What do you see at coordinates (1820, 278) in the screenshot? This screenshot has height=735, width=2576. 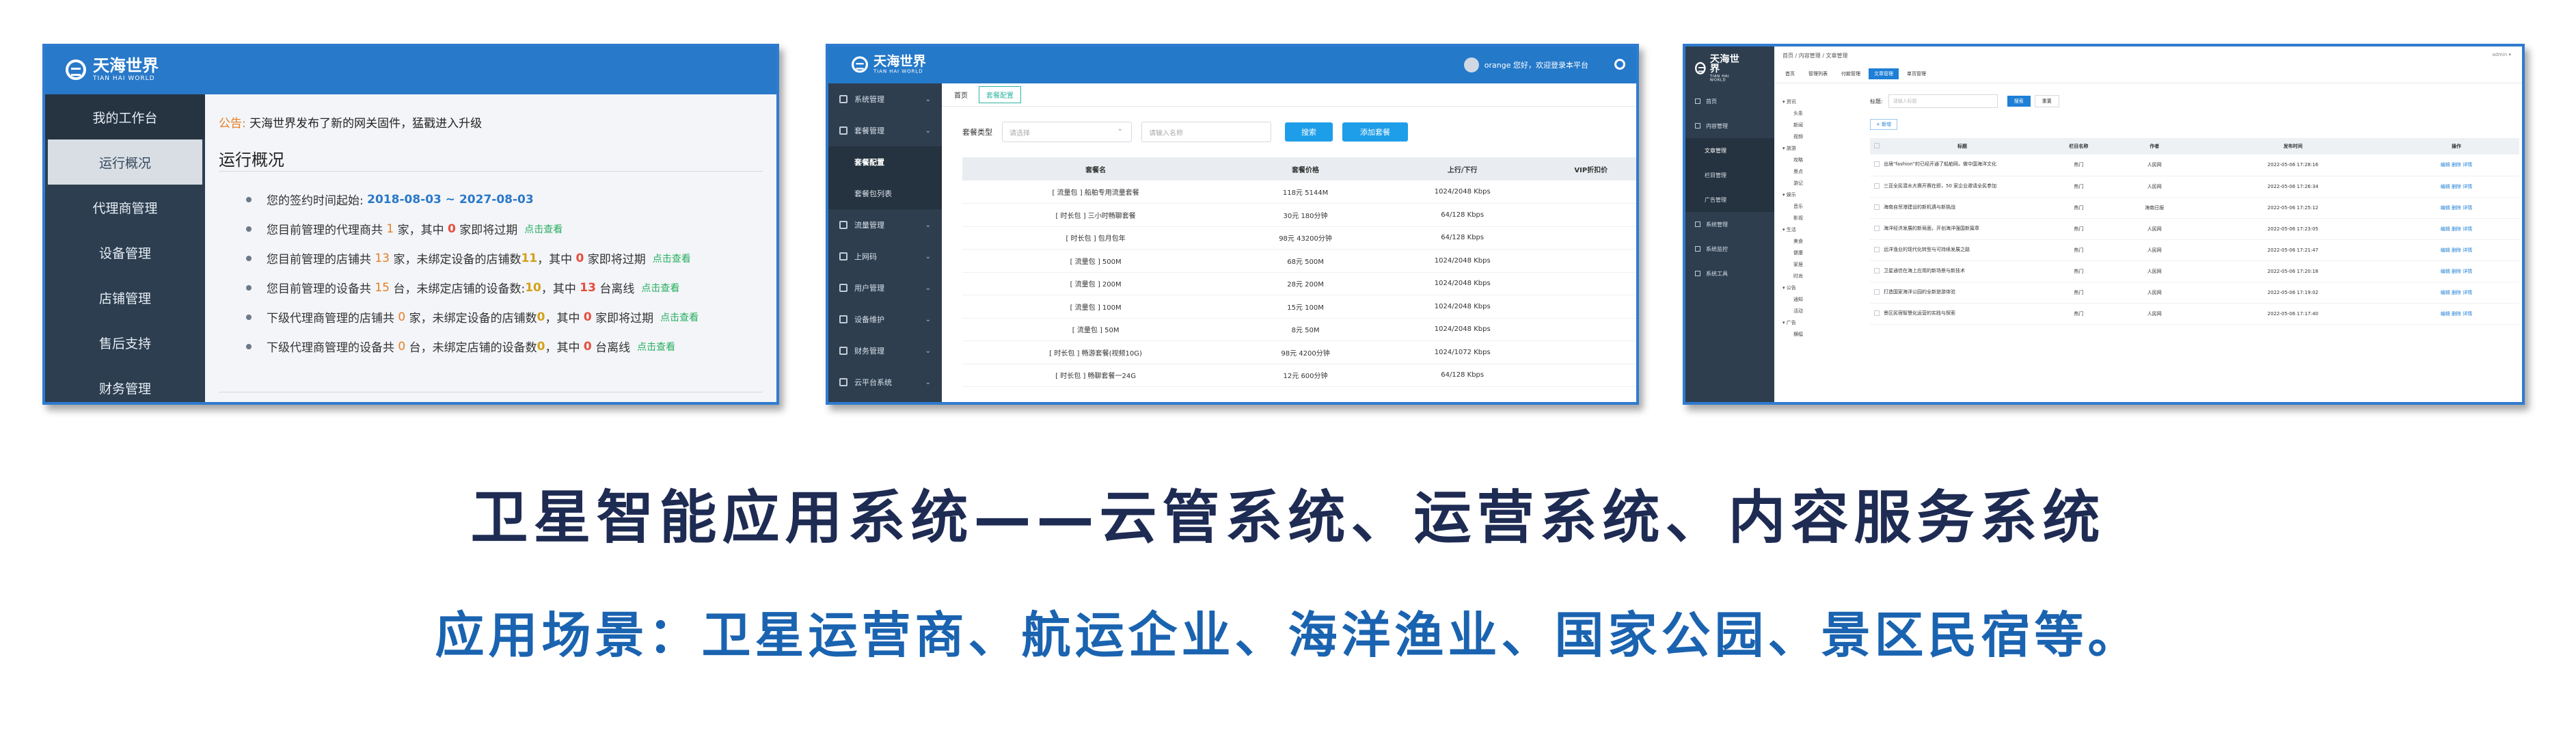 I see `tree-node: 时尚` at bounding box center [1820, 278].